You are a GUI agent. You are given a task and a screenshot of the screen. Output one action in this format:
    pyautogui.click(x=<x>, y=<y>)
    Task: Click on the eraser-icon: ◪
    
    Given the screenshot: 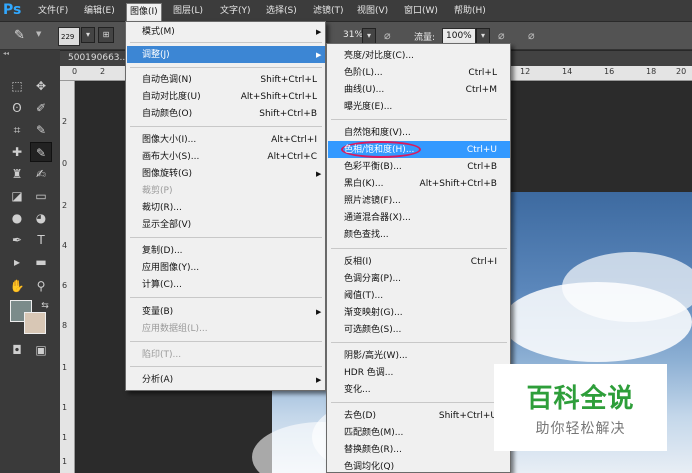 What is the action you would take?
    pyautogui.click(x=17, y=196)
    